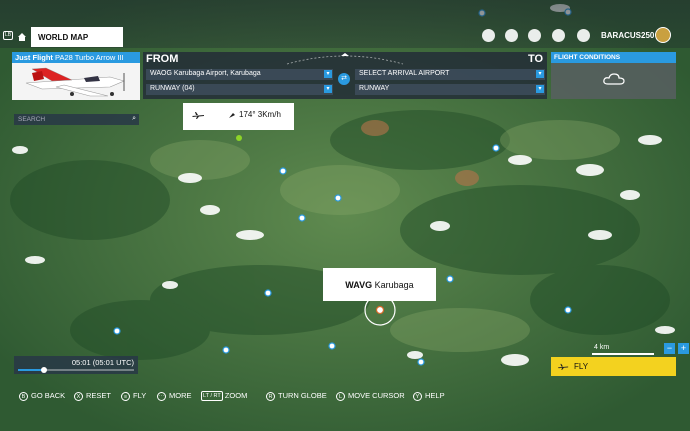 The image size is (690, 431). What do you see at coordinates (669, 348) in the screenshot?
I see `zoom-out-button: −` at bounding box center [669, 348].